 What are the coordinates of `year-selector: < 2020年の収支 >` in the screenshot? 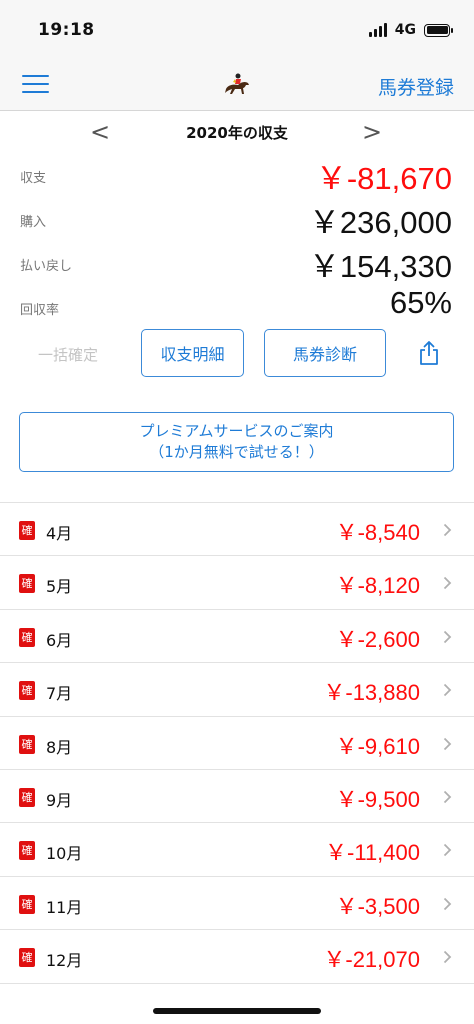 It's located at (237, 132).